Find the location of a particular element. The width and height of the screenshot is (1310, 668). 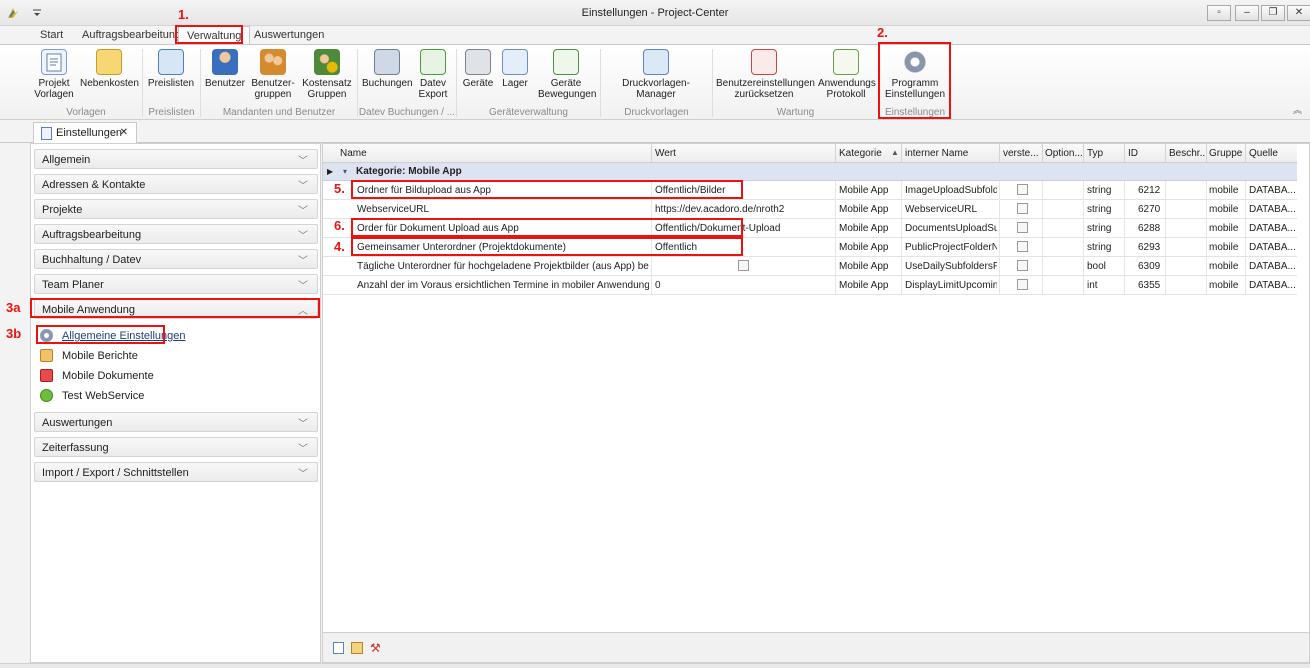

druckvorlagen-manager-button: Druckvorlagen-Manager is located at coordinates (656, 74).